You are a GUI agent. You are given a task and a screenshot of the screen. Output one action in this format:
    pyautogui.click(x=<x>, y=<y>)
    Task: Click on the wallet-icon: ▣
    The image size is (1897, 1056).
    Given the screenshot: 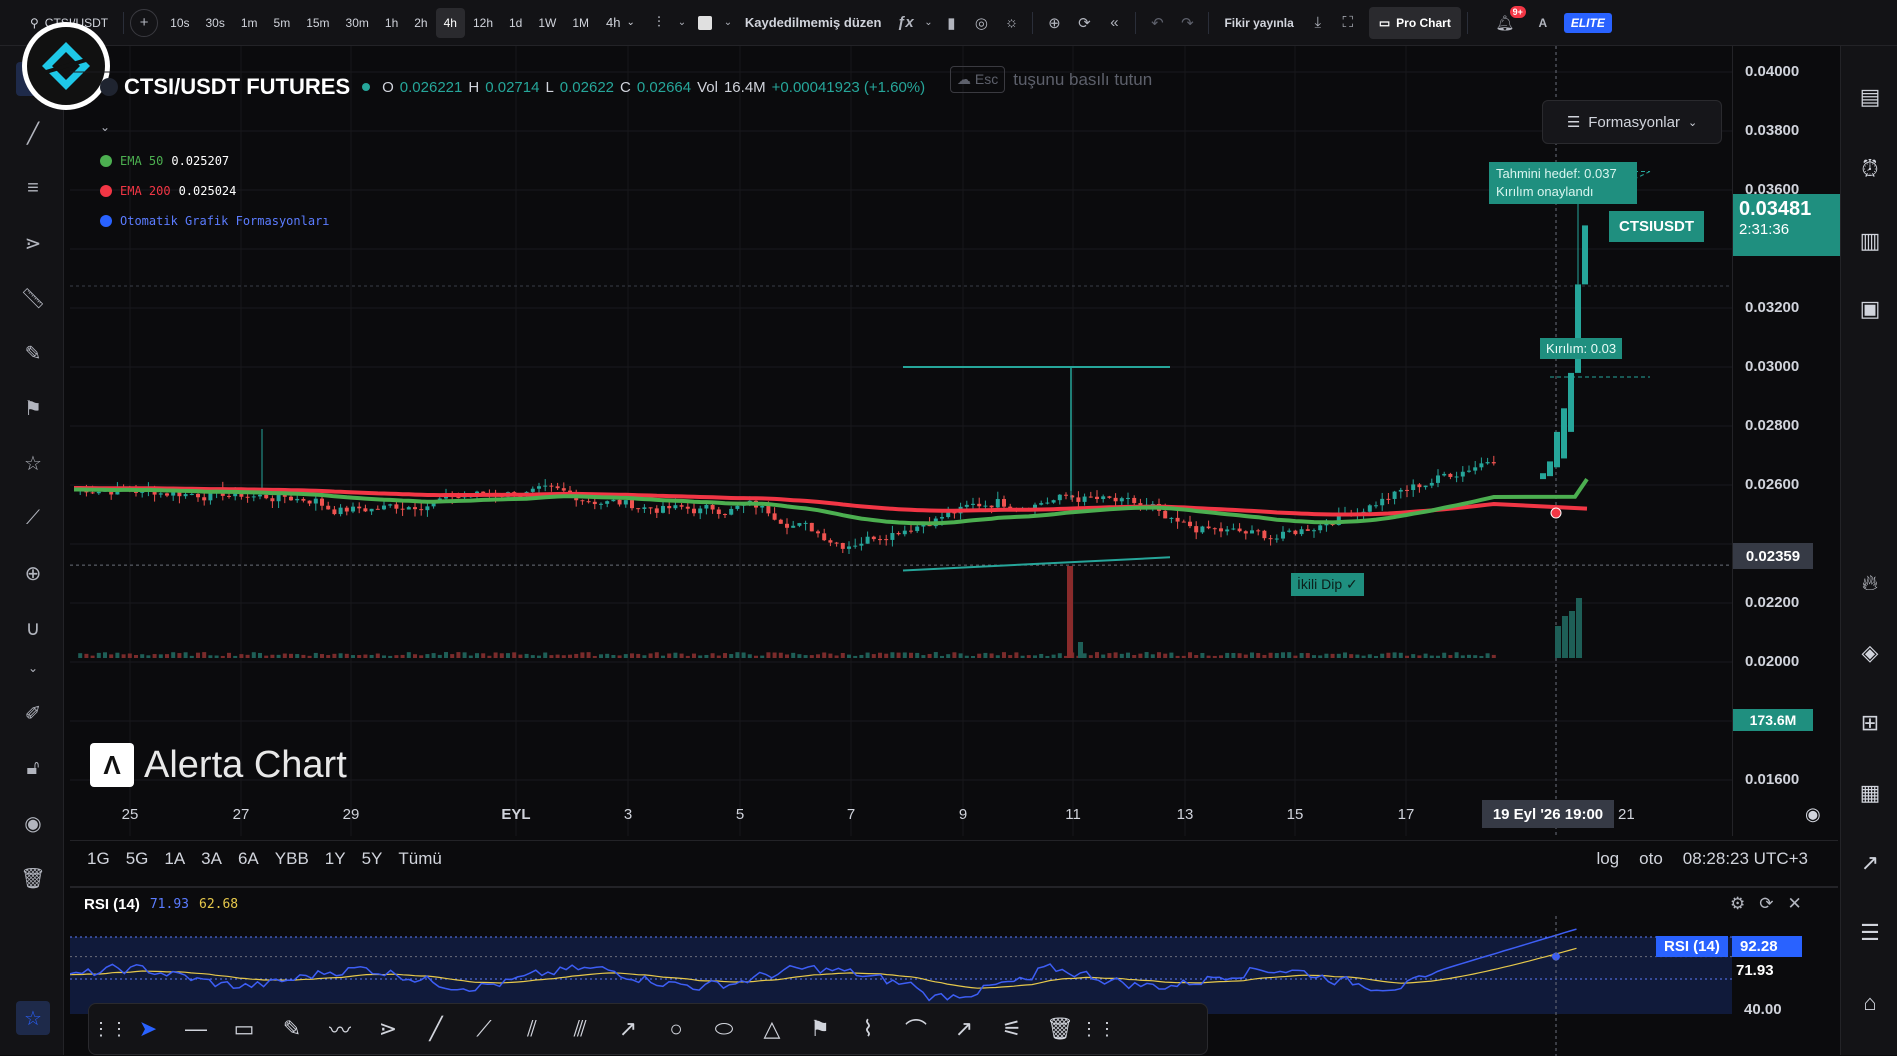 What is the action you would take?
    pyautogui.click(x=1870, y=309)
    